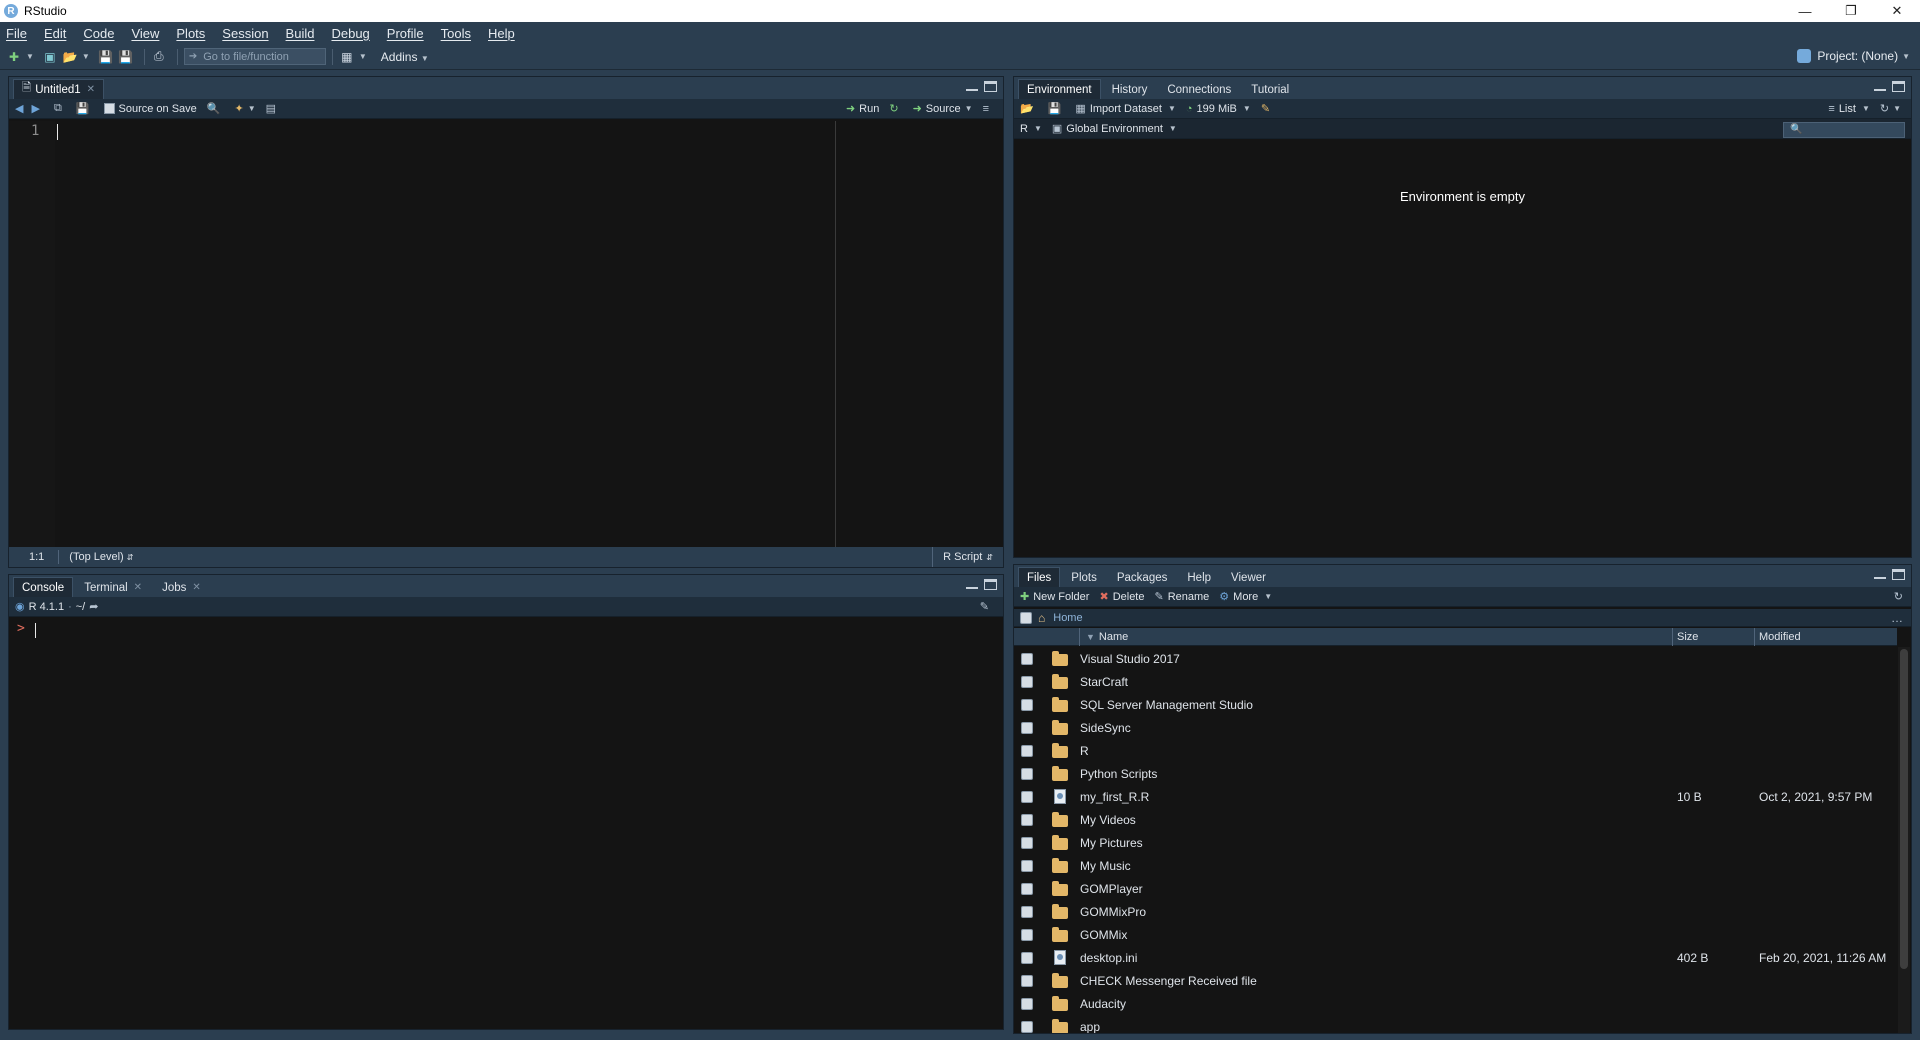  I want to click on file-row: CHECK Messenger Received file, so click(1455, 980).